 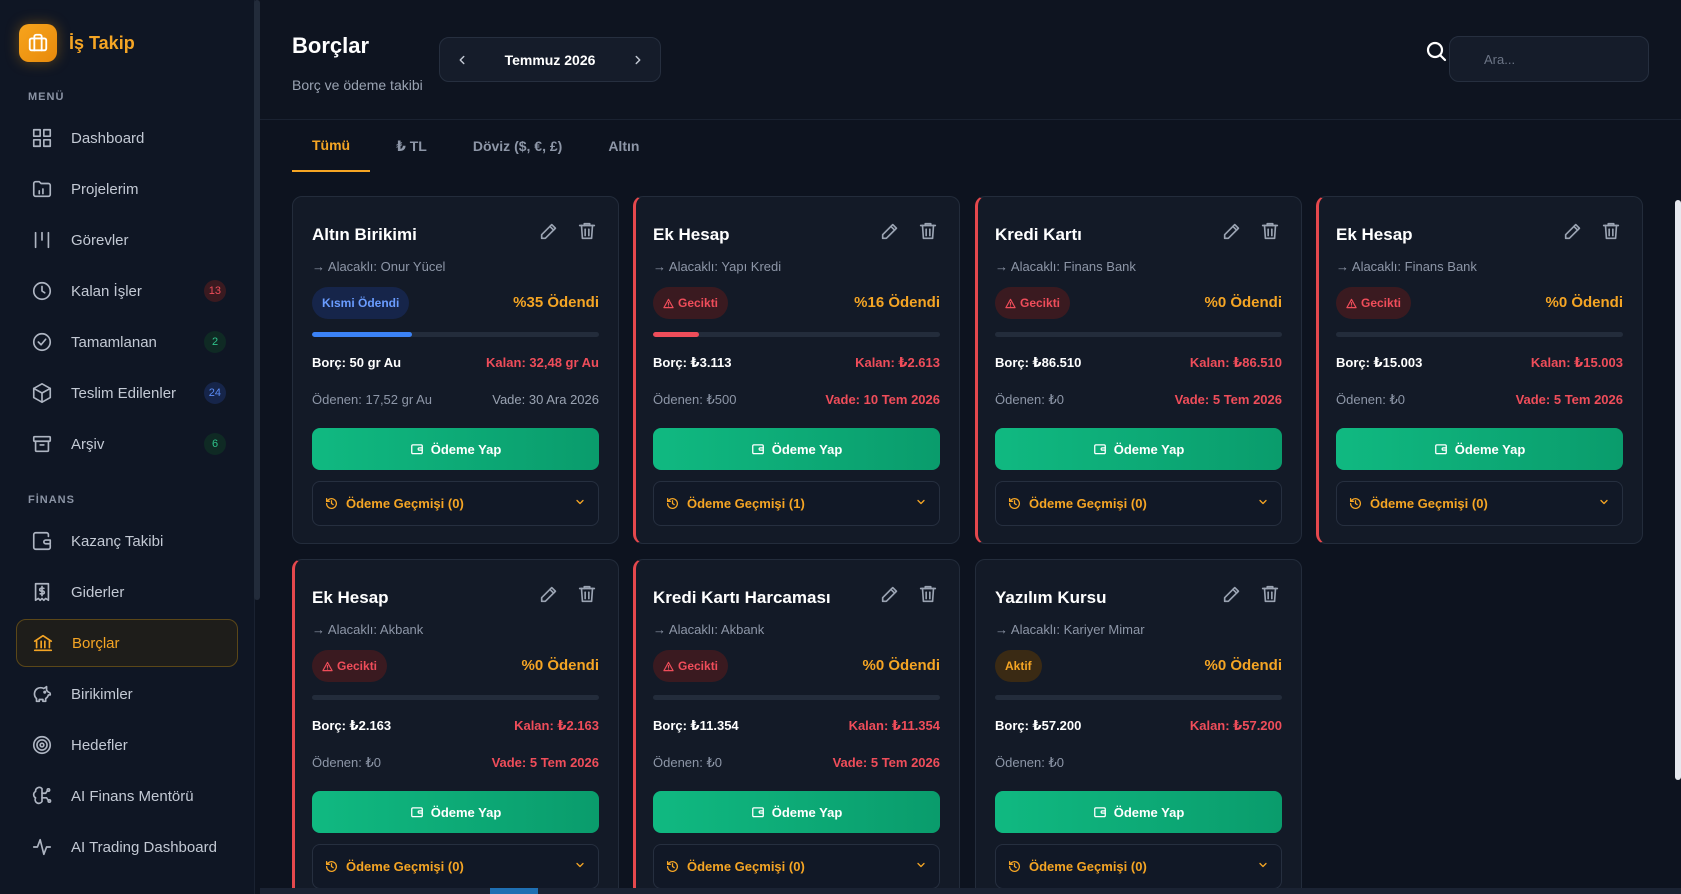 What do you see at coordinates (42, 138) in the screenshot?
I see `dashboard-icon` at bounding box center [42, 138].